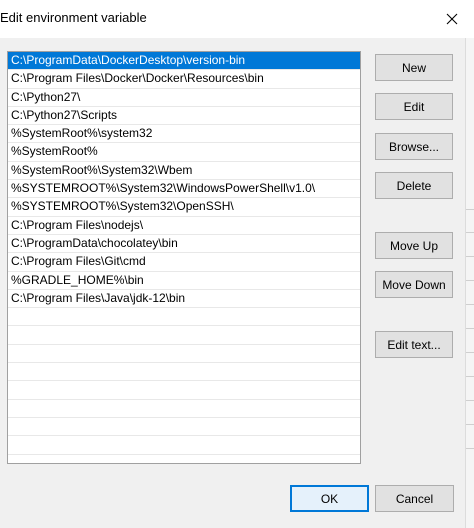  What do you see at coordinates (184, 299) in the screenshot?
I see `list-item: C:\Program Files\Java\jdk-12\bin` at bounding box center [184, 299].